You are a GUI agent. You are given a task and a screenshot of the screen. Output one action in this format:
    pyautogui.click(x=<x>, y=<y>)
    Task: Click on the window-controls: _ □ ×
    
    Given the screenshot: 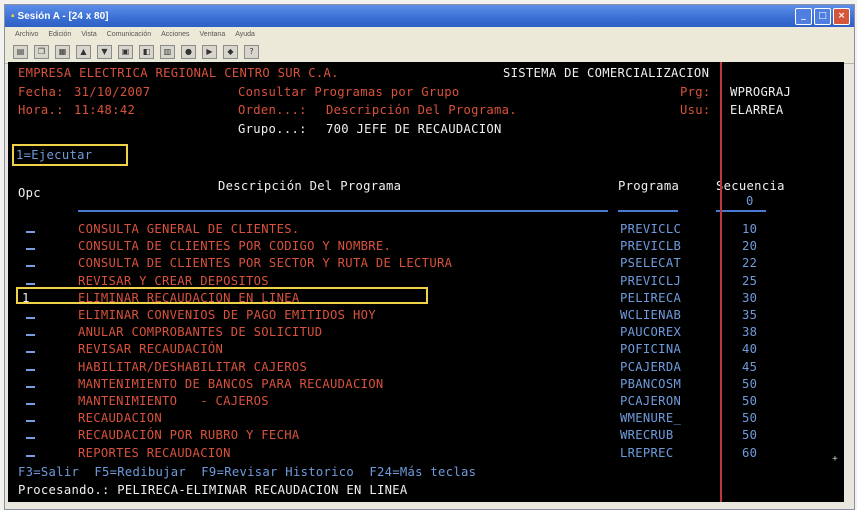 What is the action you would take?
    pyautogui.click(x=822, y=16)
    